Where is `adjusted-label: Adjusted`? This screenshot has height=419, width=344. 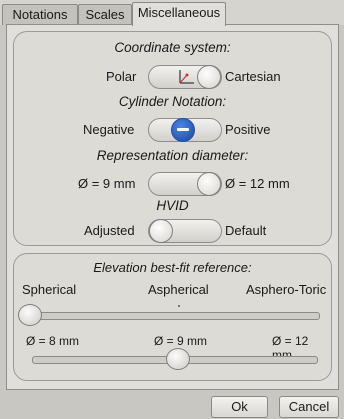 adjusted-label: Adjusted is located at coordinates (109, 230).